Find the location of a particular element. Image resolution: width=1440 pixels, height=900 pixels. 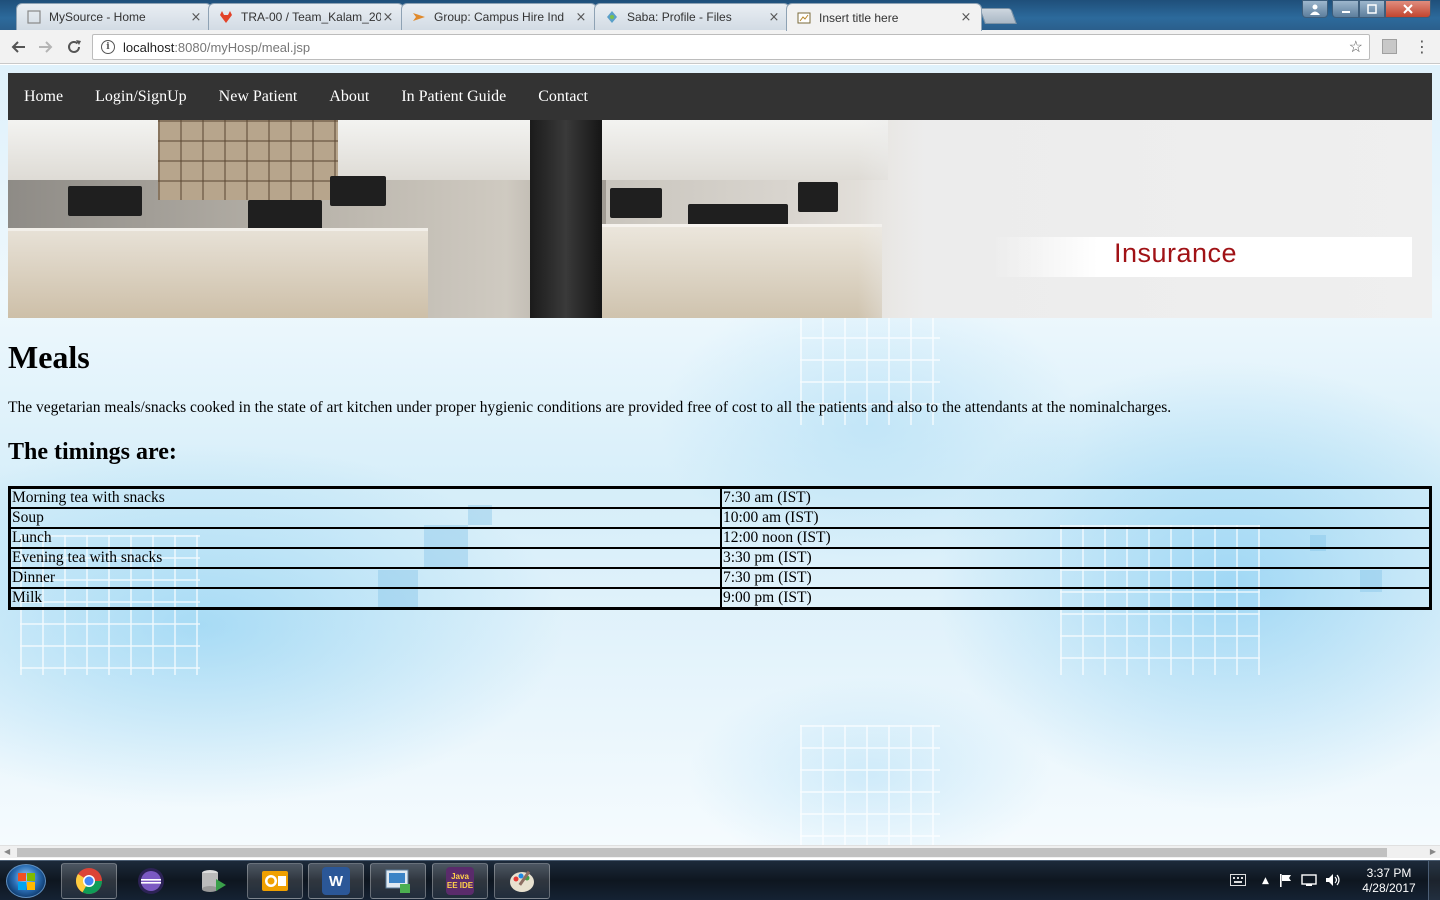

java-ee-ide-label: Java EE IDE is located at coordinates (460, 881).